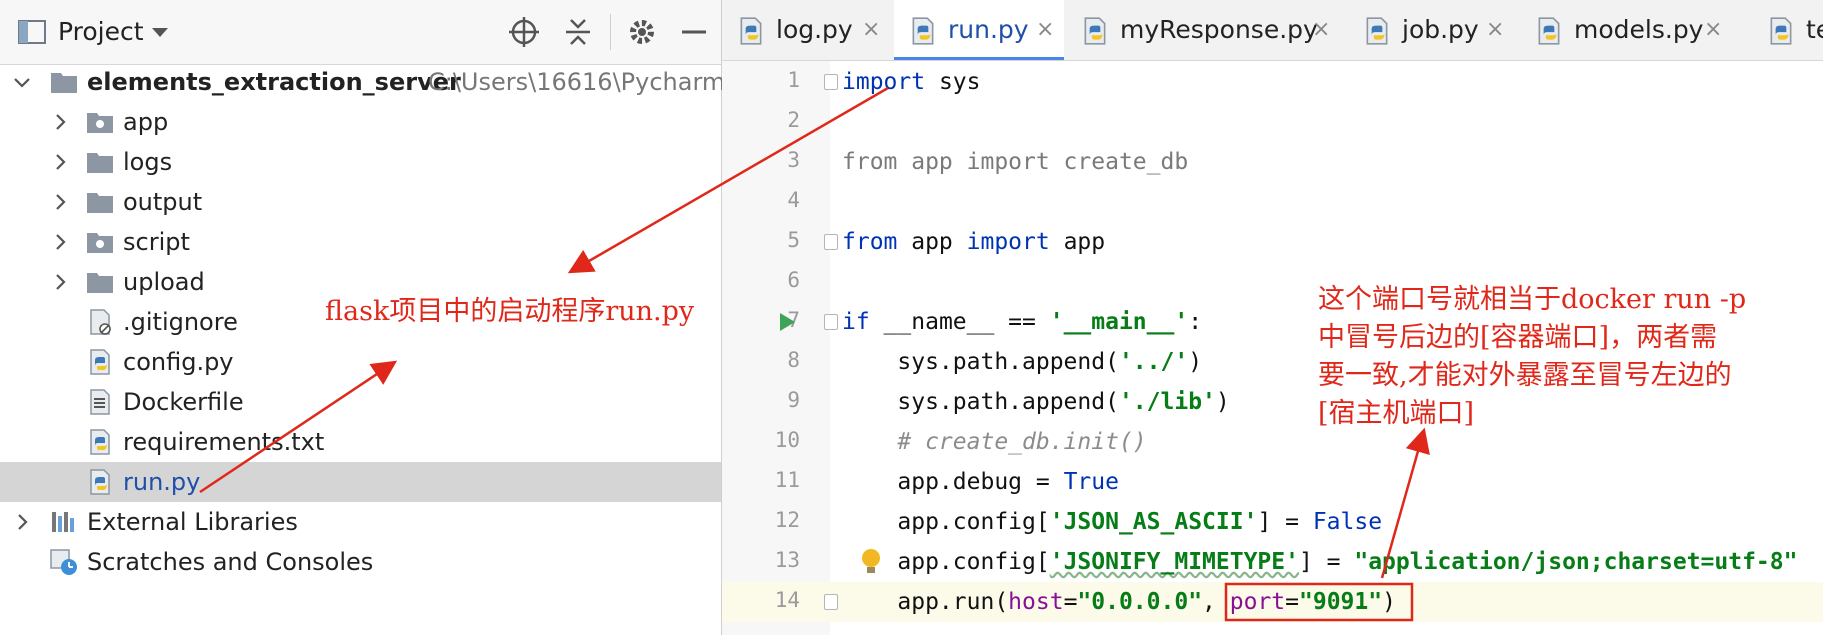  What do you see at coordinates (360, 162) in the screenshot?
I see `tree-item-logs: logs` at bounding box center [360, 162].